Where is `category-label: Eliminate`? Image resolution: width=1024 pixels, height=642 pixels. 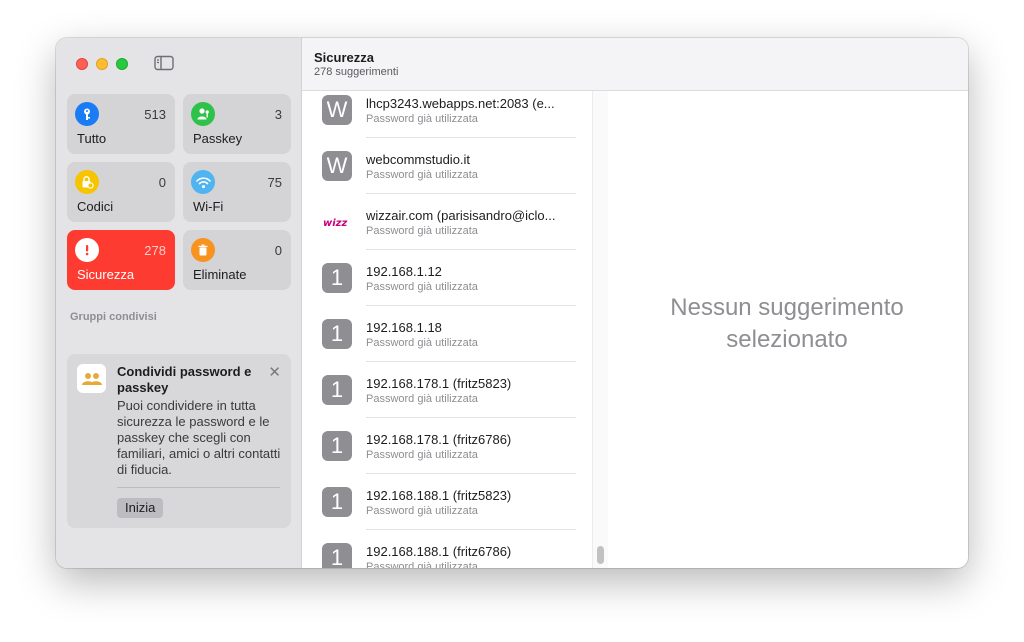 category-label: Eliminate is located at coordinates (220, 274).